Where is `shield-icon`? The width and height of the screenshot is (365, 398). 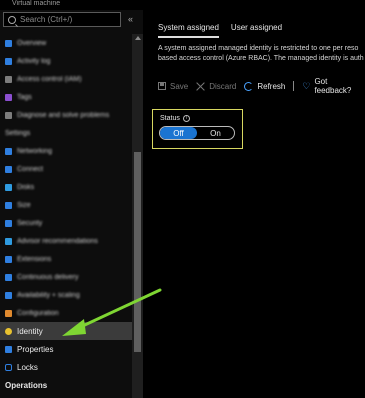 shield-icon is located at coordinates (8, 223).